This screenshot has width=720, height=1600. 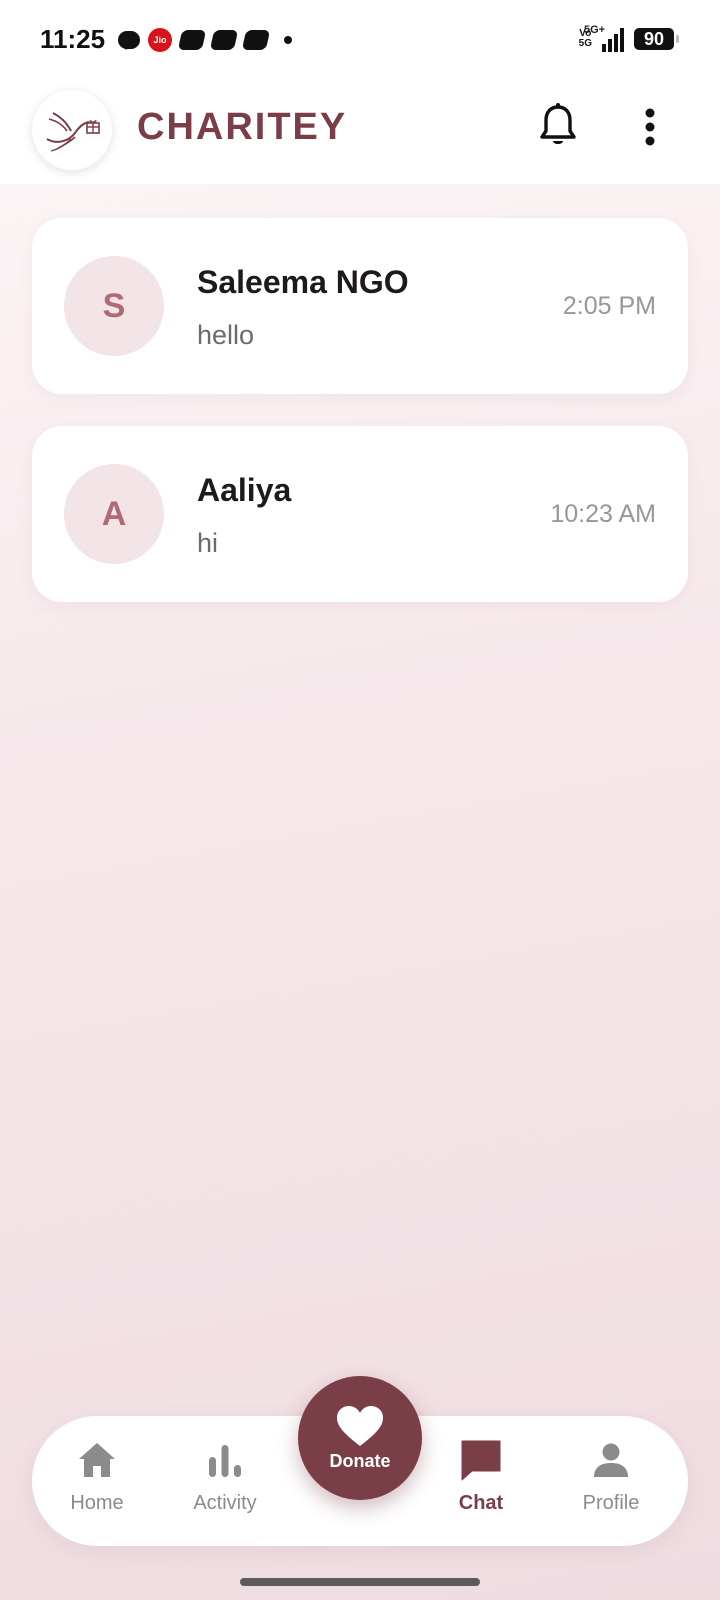 I want to click on system-icons: Vo 5G 5G+ 90, so click(x=629, y=38).